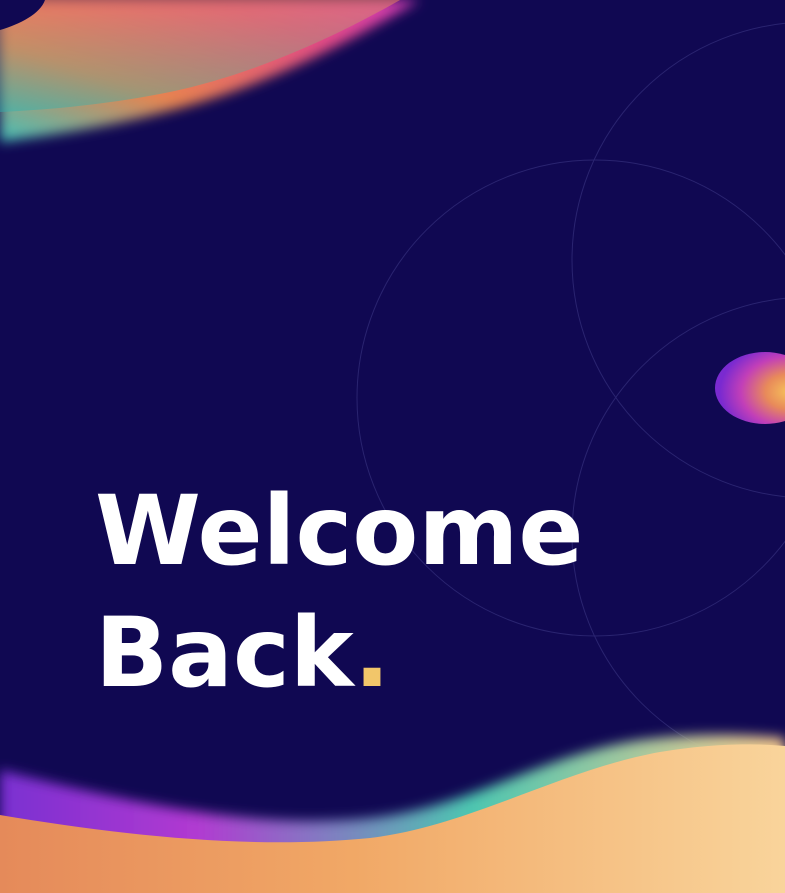 The image size is (785, 893). I want to click on welcome-heading-back-text: Back, so click(224, 653).